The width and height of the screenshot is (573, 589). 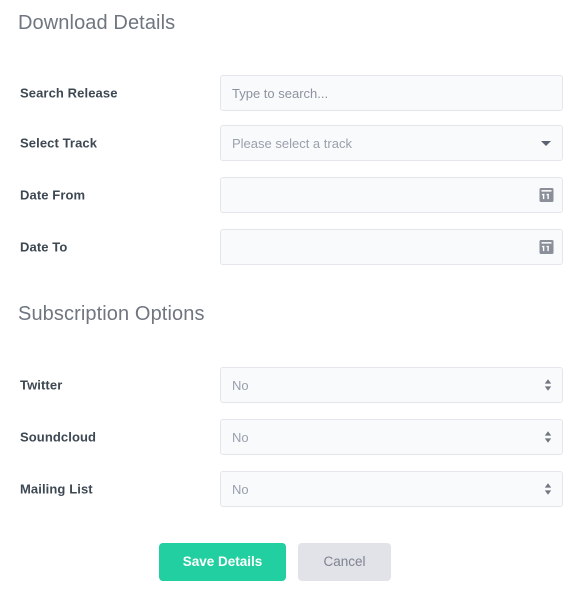 I want to click on control-twitter: No, so click(x=391, y=385).